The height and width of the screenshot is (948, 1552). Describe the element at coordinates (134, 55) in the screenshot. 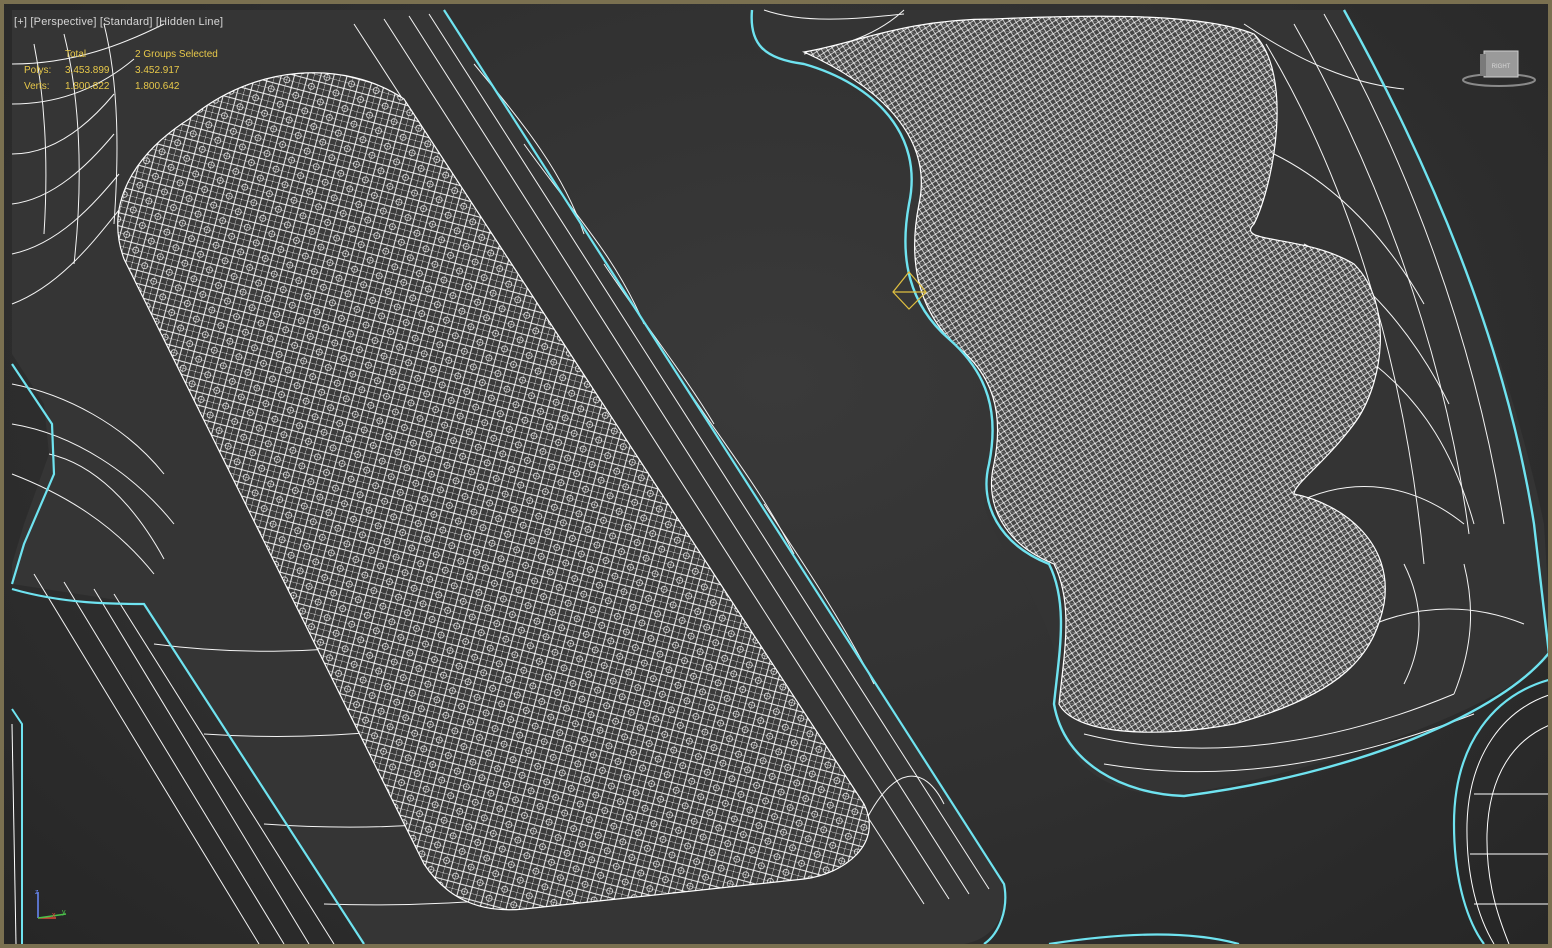

I see `stats-header: Total 2 Groups Selected` at that location.